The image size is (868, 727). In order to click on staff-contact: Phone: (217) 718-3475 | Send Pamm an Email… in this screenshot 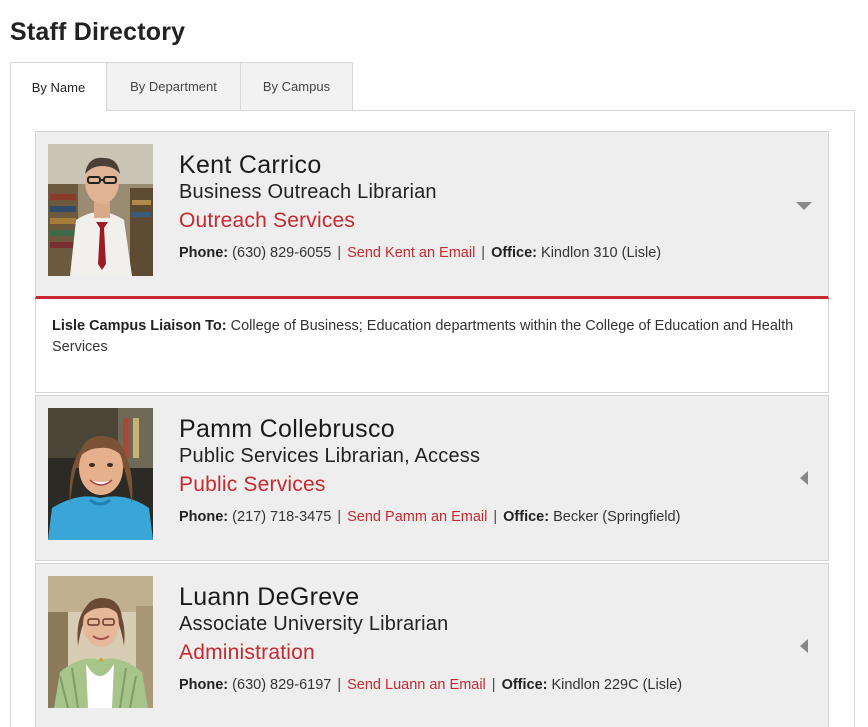, I will do `click(483, 517)`.